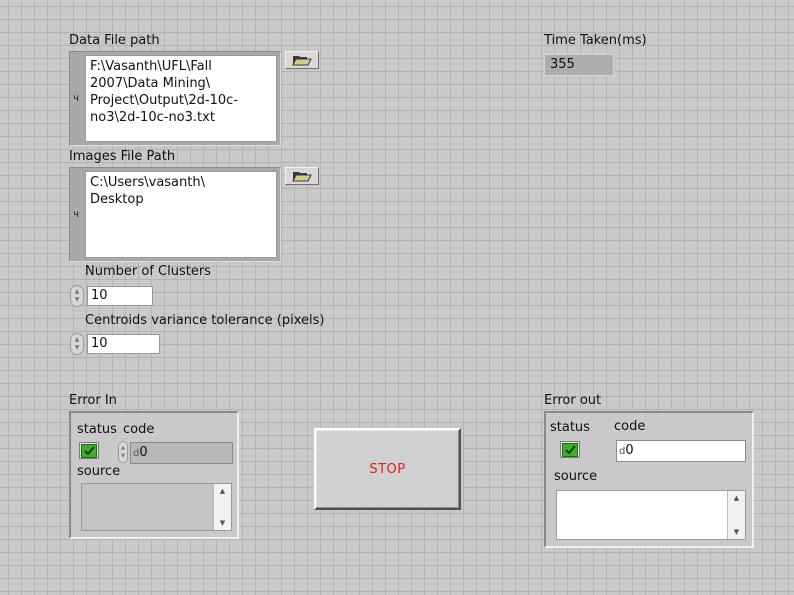 The width and height of the screenshot is (794, 595). I want to click on number-of-clusters-input: 10, so click(120, 296).